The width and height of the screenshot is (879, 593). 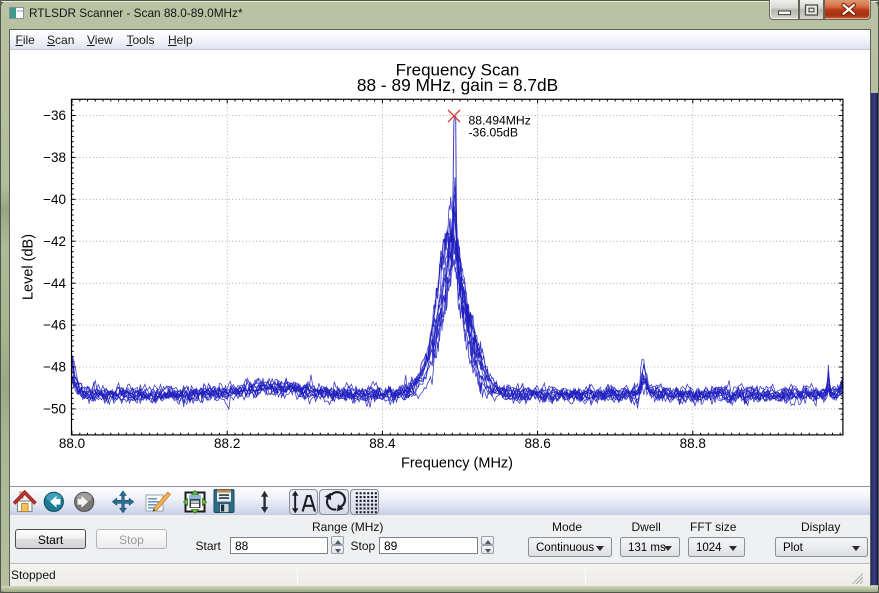 I want to click on svg-text: −48, so click(x=54, y=367).